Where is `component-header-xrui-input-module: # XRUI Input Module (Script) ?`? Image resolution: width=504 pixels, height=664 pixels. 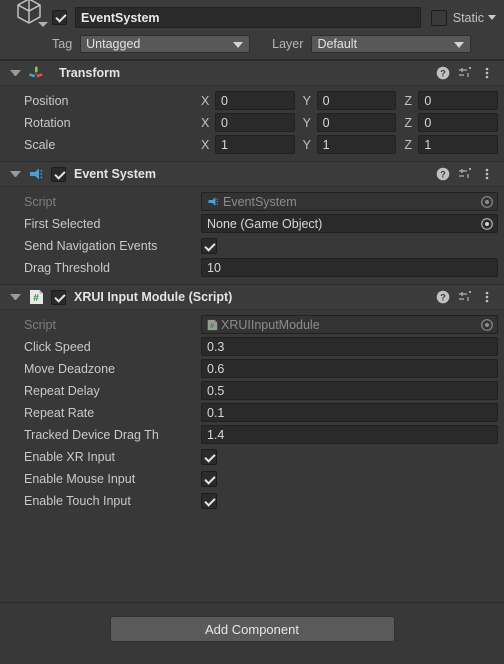
component-header-xrui-input-module: # XRUI Input Module (Script) ? is located at coordinates (252, 297).